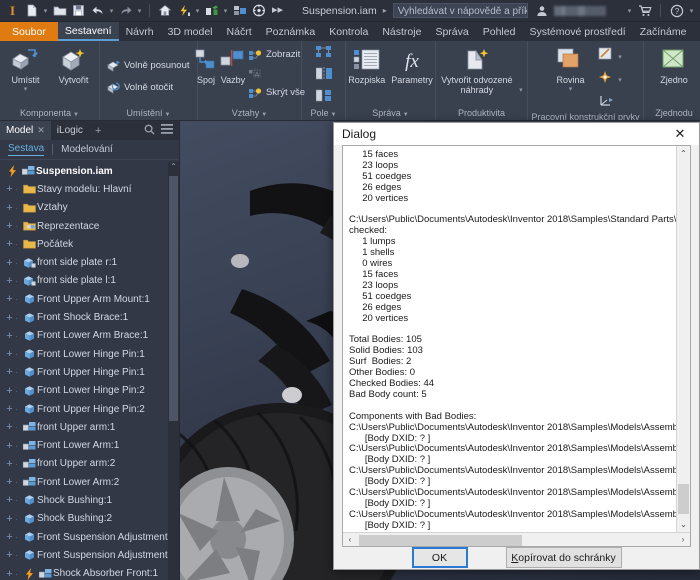 This screenshot has height=580, width=700. Describe the element at coordinates (211, 10) in the screenshot. I see `appearance-icon` at that location.